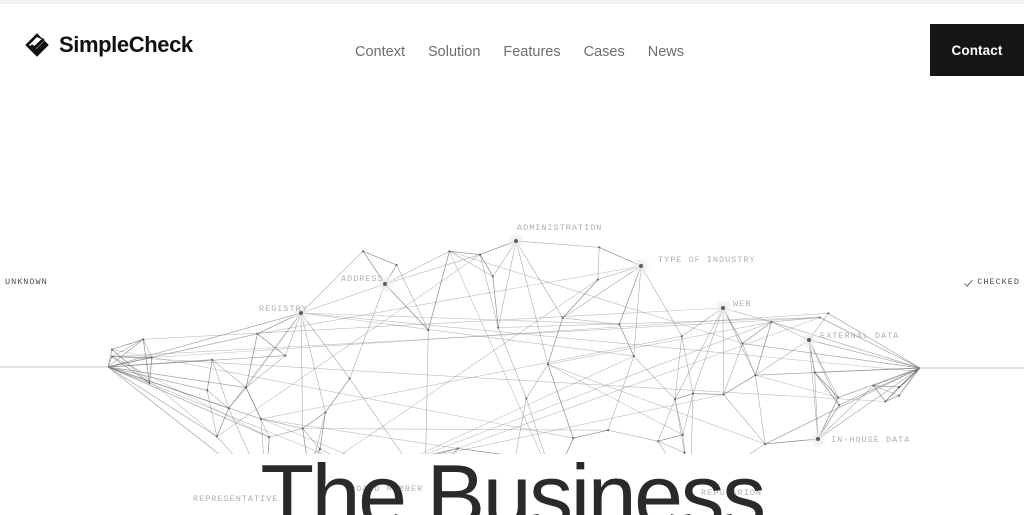 The image size is (1024, 515). Describe the element at coordinates (465, 52) in the screenshot. I see `nav-item-solution: Solution` at that location.